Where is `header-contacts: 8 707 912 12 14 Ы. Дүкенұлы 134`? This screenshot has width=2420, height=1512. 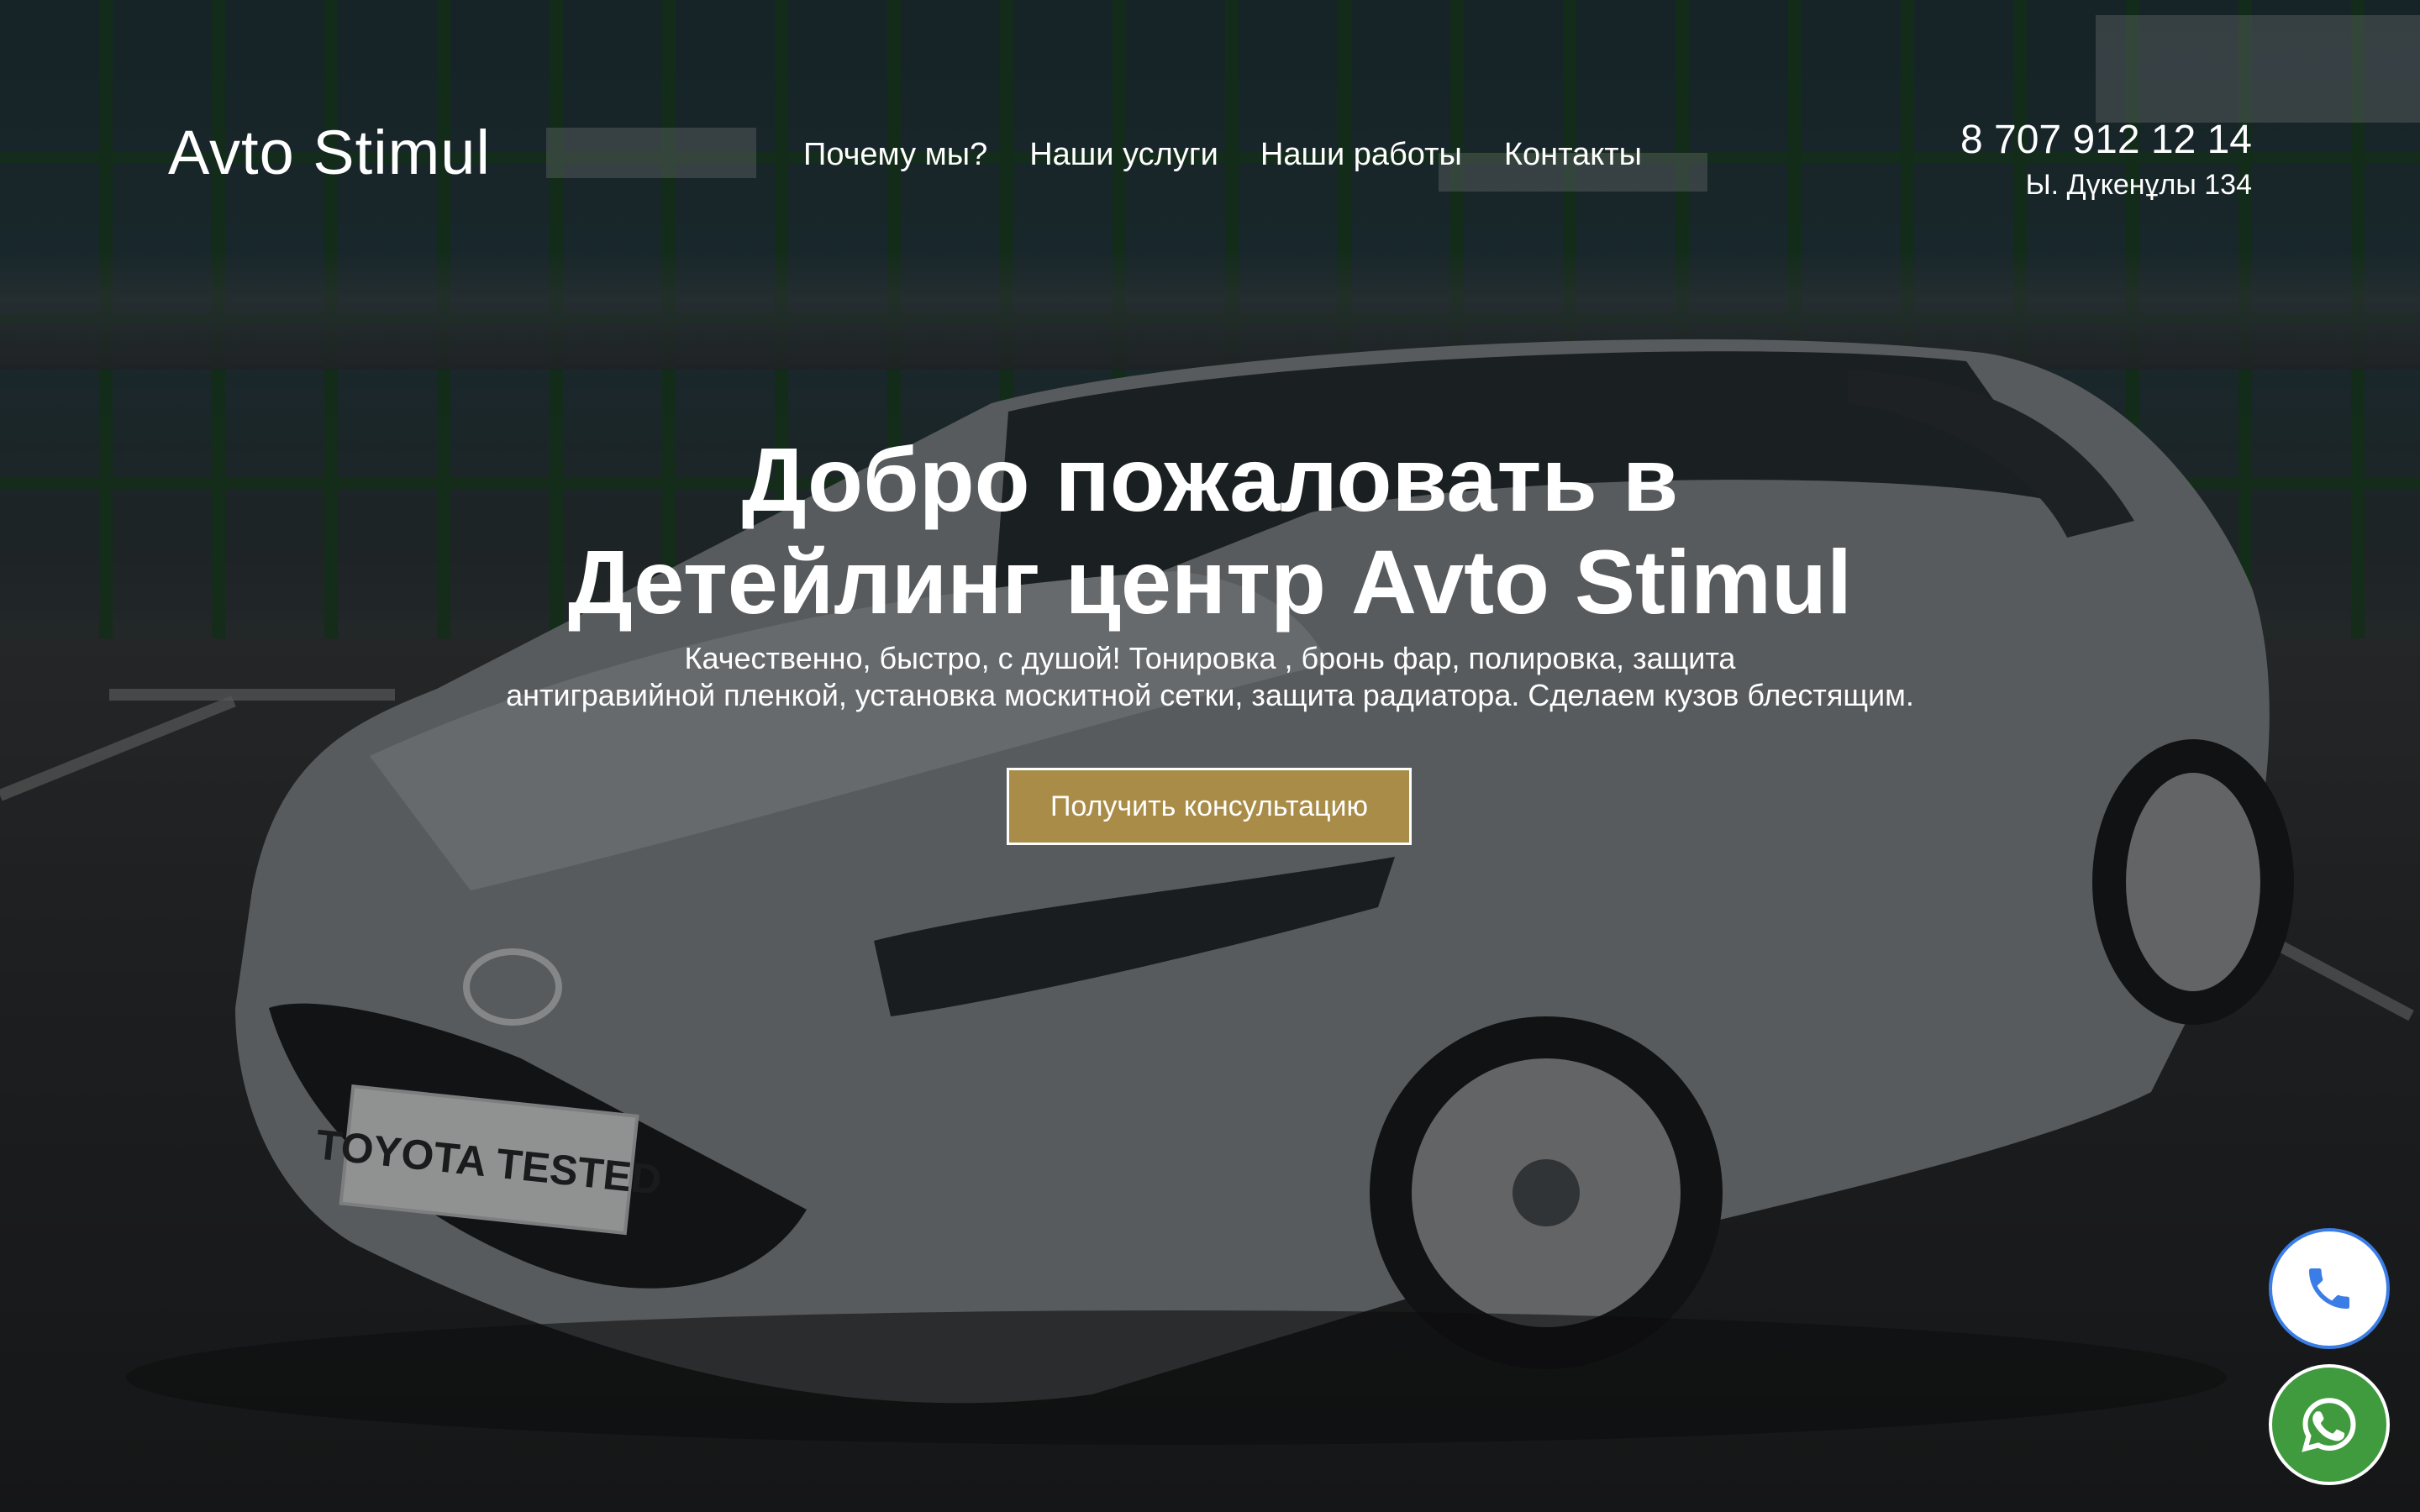
header-contacts: 8 707 912 12 14 Ы. Дүкенұлы 134 is located at coordinates (2106, 158).